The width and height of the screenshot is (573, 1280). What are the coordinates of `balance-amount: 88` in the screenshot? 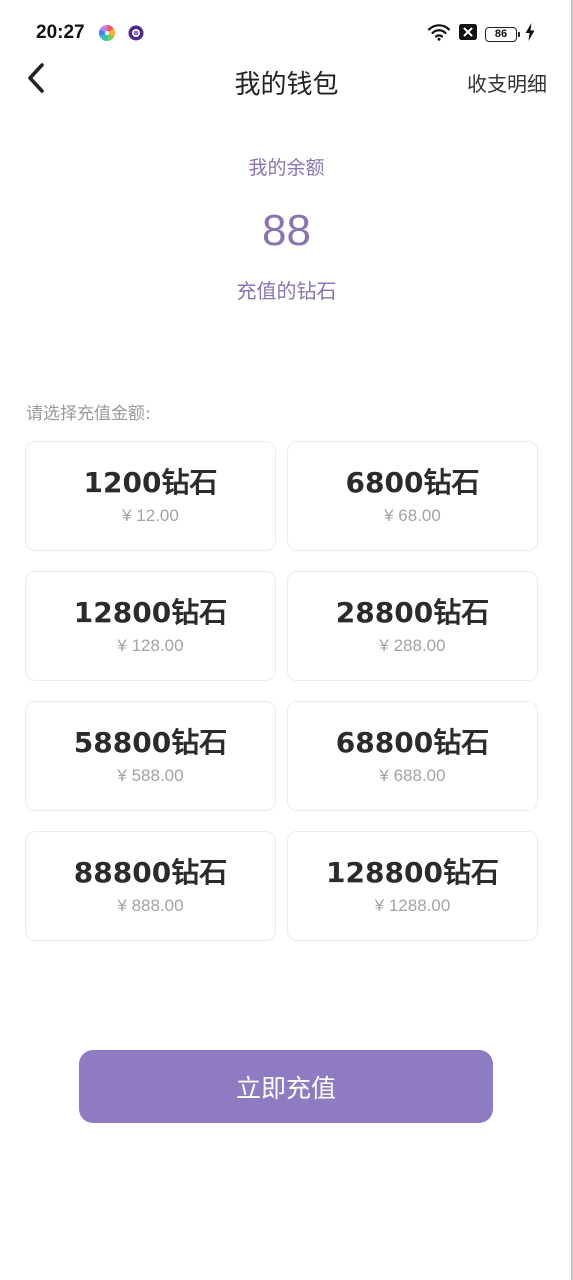 It's located at (286, 230).